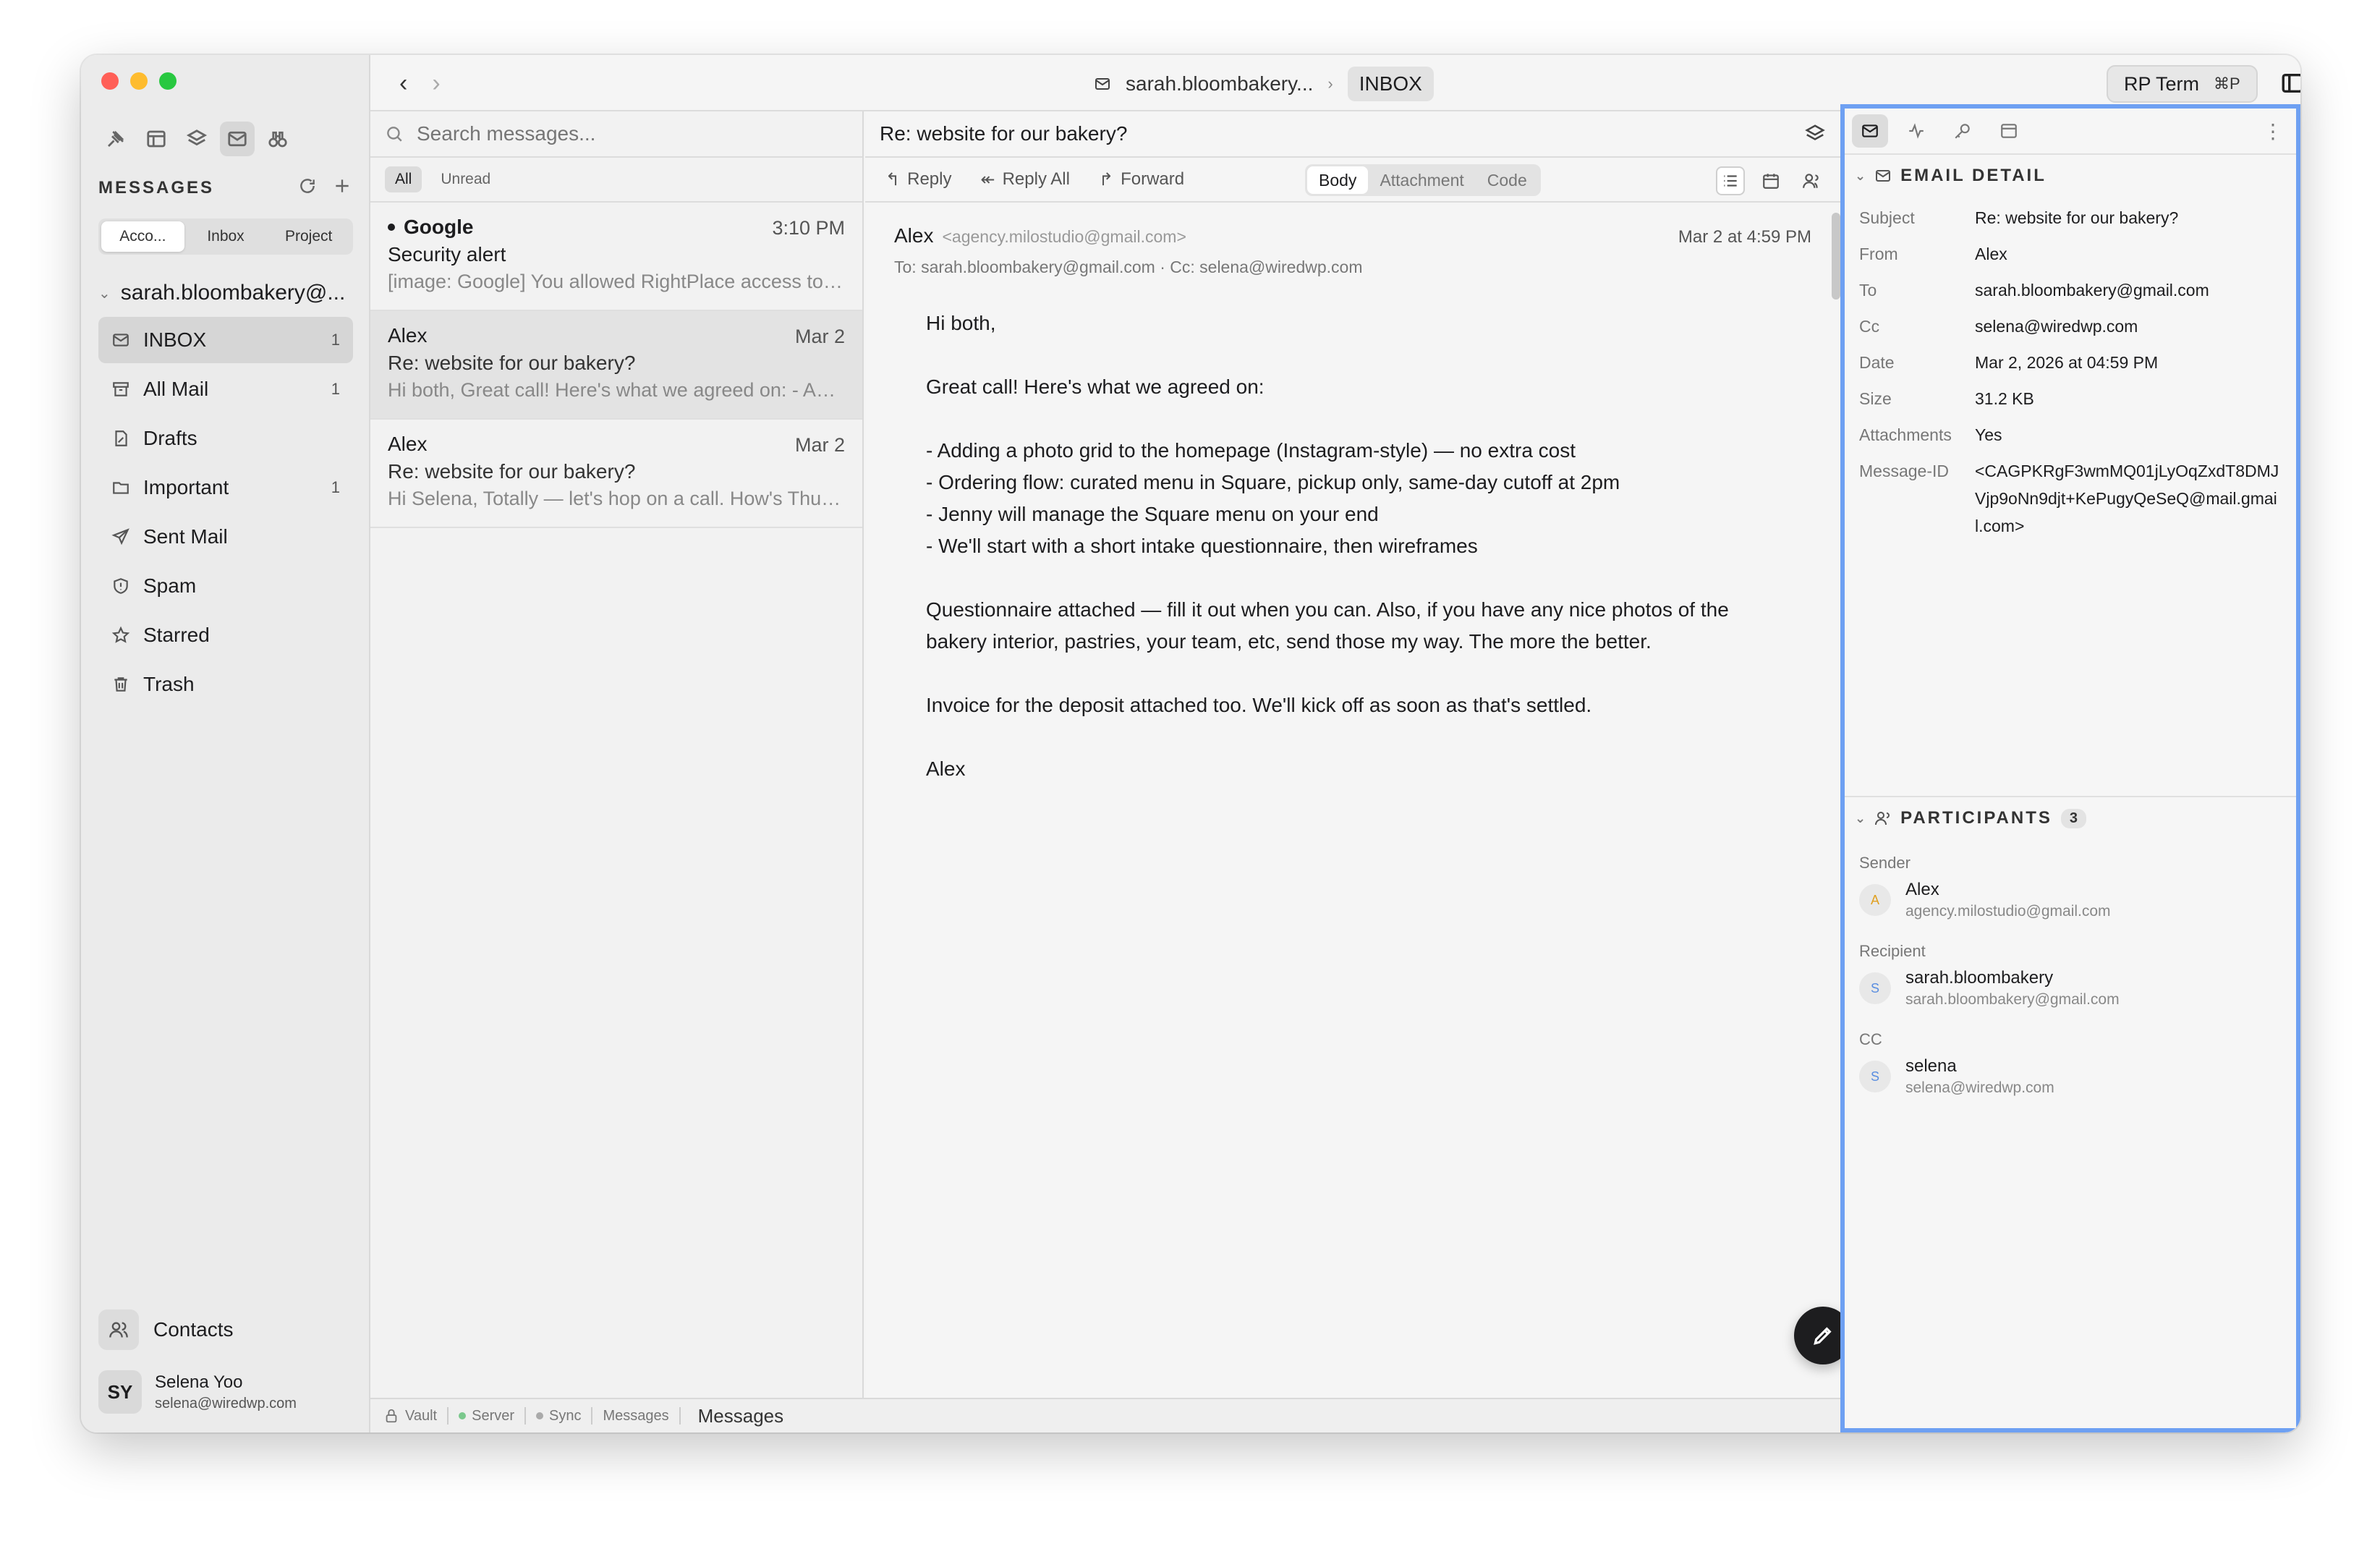 This screenshot has height=1541, width=2380. I want to click on detail-field-from: From Alex, so click(2070, 254).